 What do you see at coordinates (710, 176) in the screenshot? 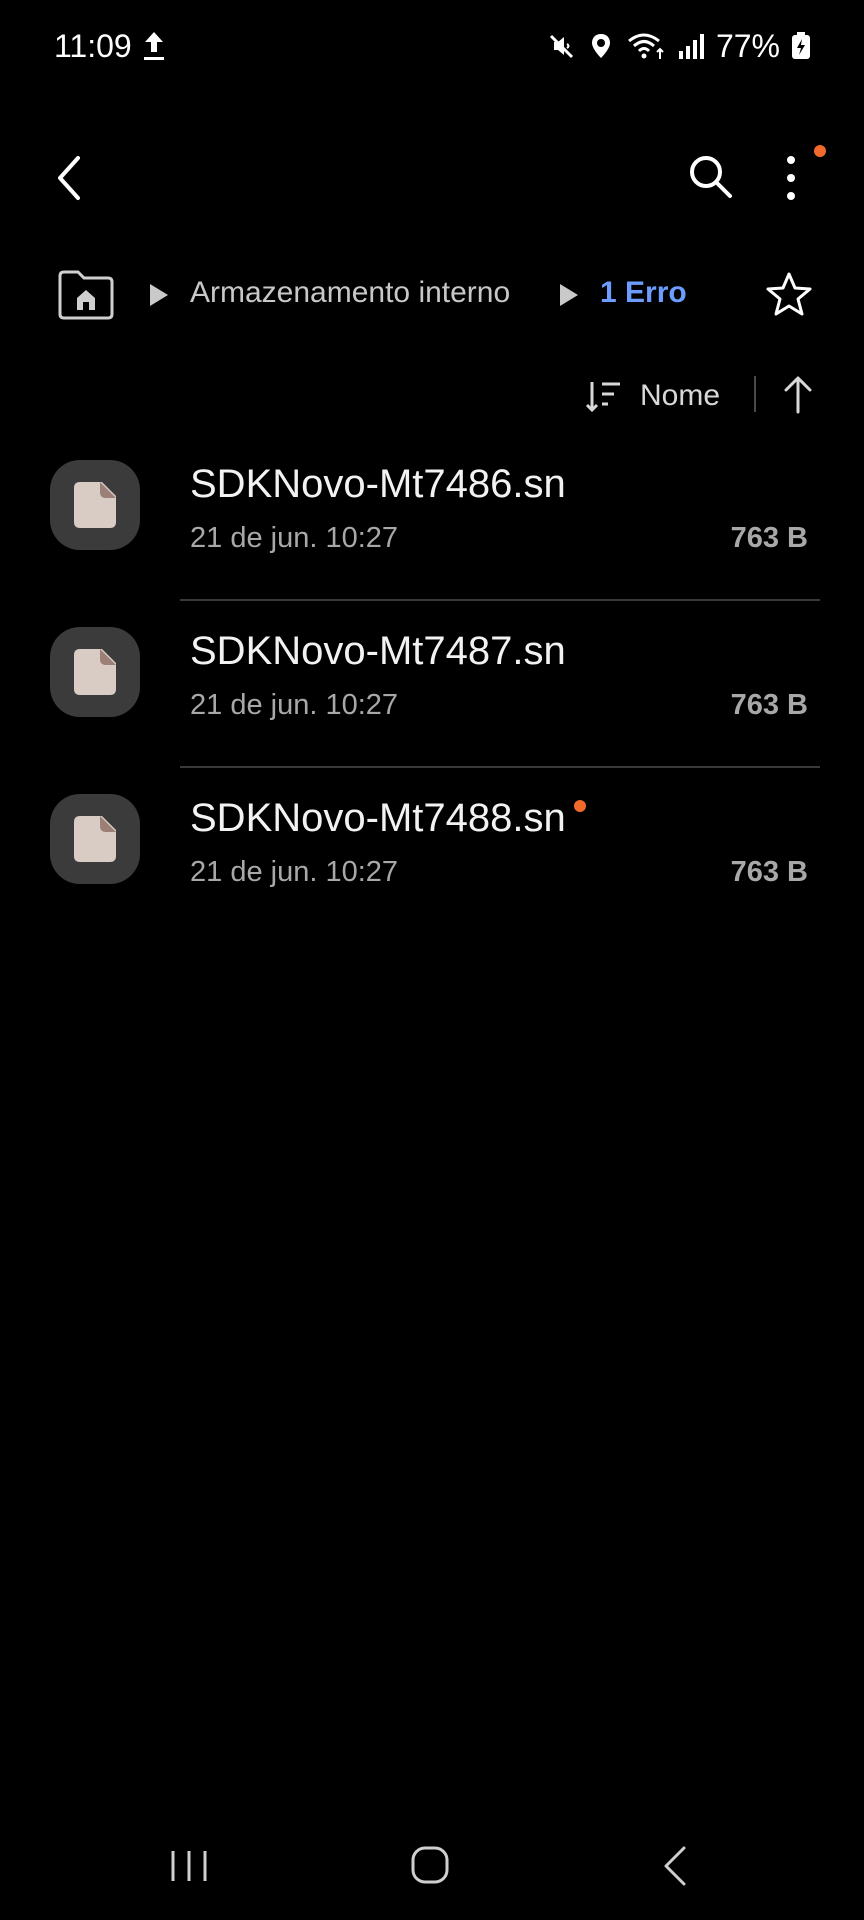
I see `search-icon` at bounding box center [710, 176].